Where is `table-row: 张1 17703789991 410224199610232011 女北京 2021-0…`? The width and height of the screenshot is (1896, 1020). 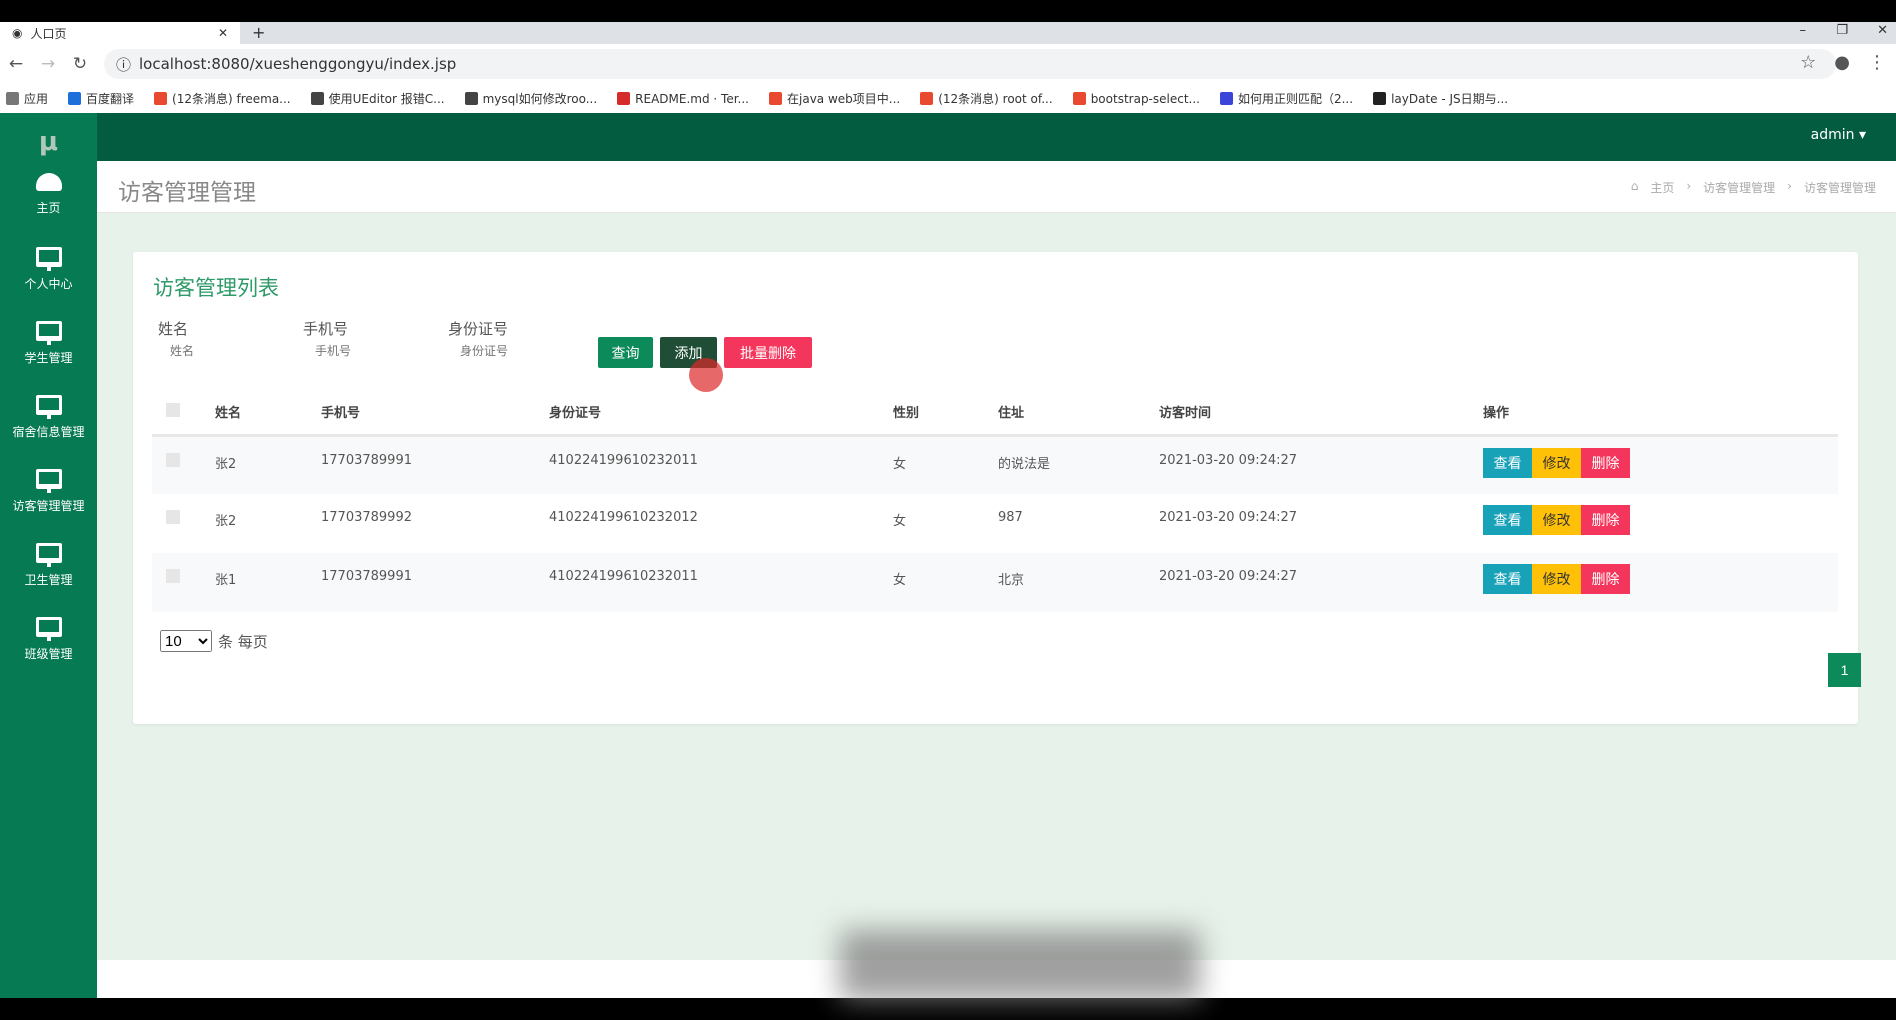
table-row: 张1 17703789991 410224199610232011 女北京 2021-0… is located at coordinates (995, 582).